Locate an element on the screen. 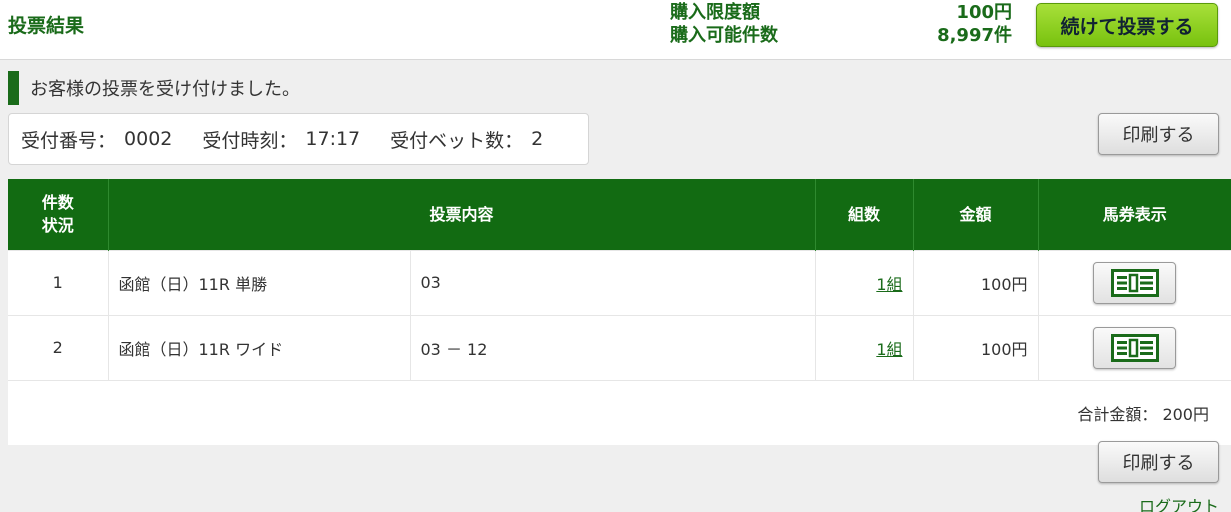  continue-voting-button: 続けて投票する is located at coordinates (1127, 25).